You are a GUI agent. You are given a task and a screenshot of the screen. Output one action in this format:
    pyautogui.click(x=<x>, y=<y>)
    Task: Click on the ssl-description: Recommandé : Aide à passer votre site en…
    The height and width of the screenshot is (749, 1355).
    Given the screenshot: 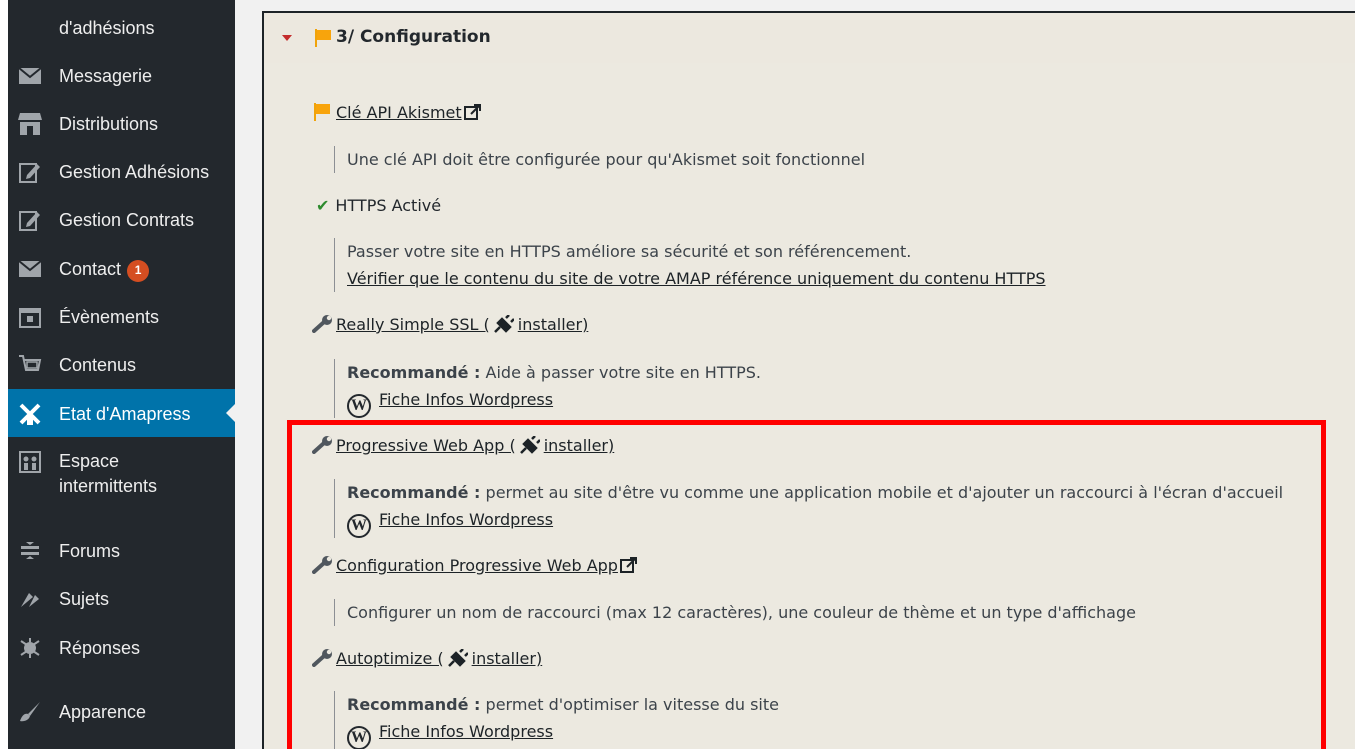 What is the action you would take?
    pyautogui.click(x=547, y=388)
    